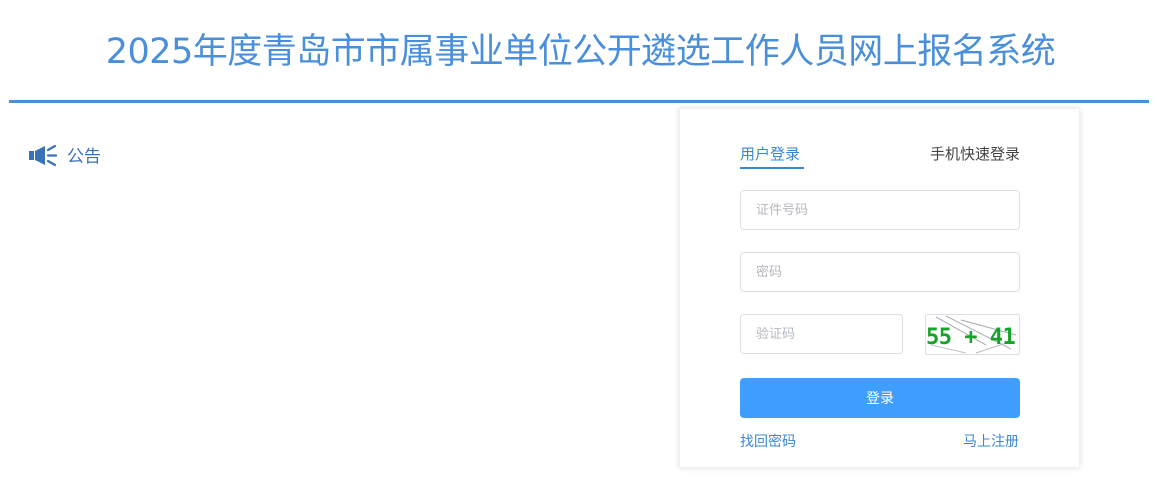 The width and height of the screenshot is (1161, 499). I want to click on captcha-input, so click(821, 334).